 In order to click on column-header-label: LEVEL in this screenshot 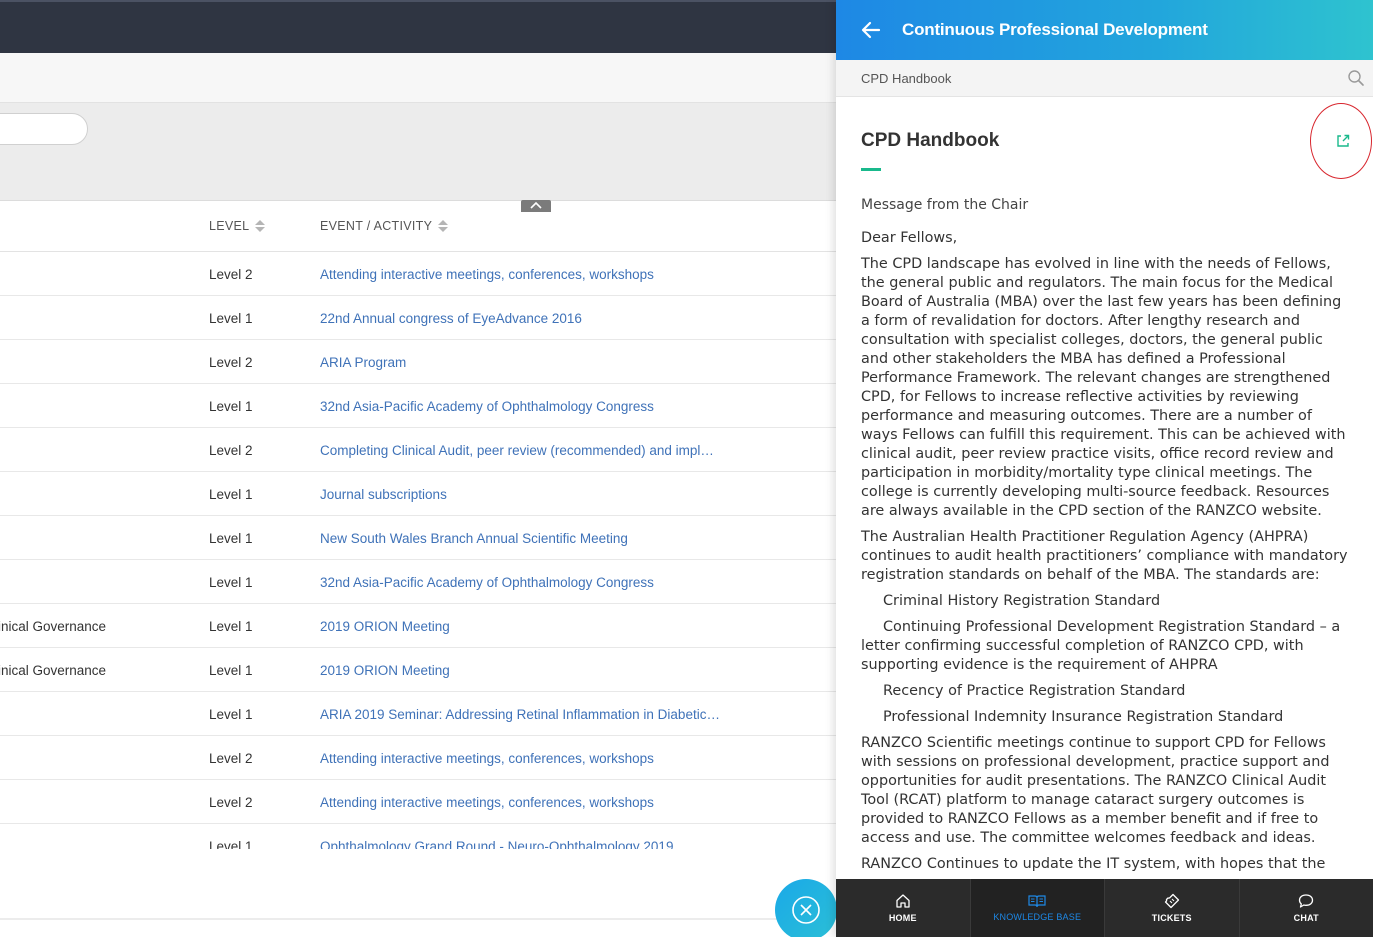, I will do `click(229, 226)`.